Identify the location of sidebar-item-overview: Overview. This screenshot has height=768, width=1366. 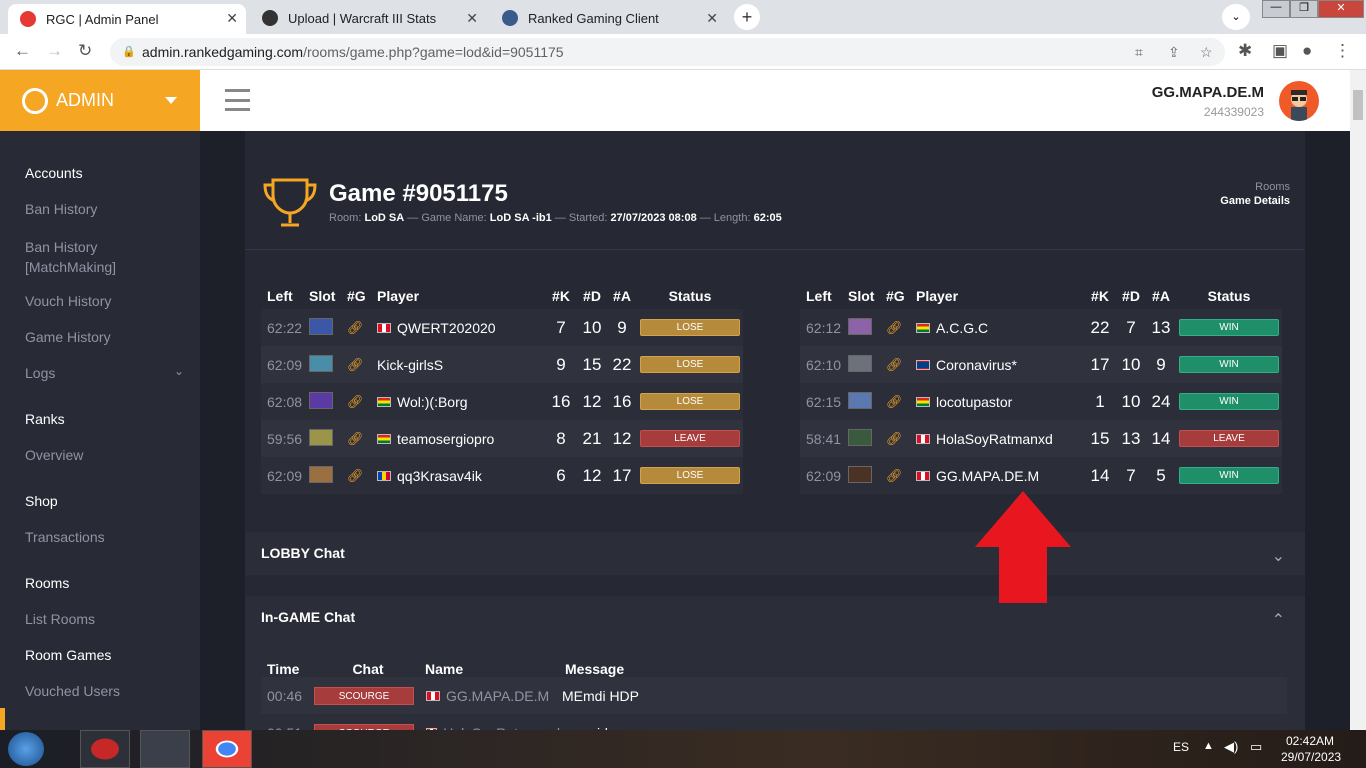
(54, 455).